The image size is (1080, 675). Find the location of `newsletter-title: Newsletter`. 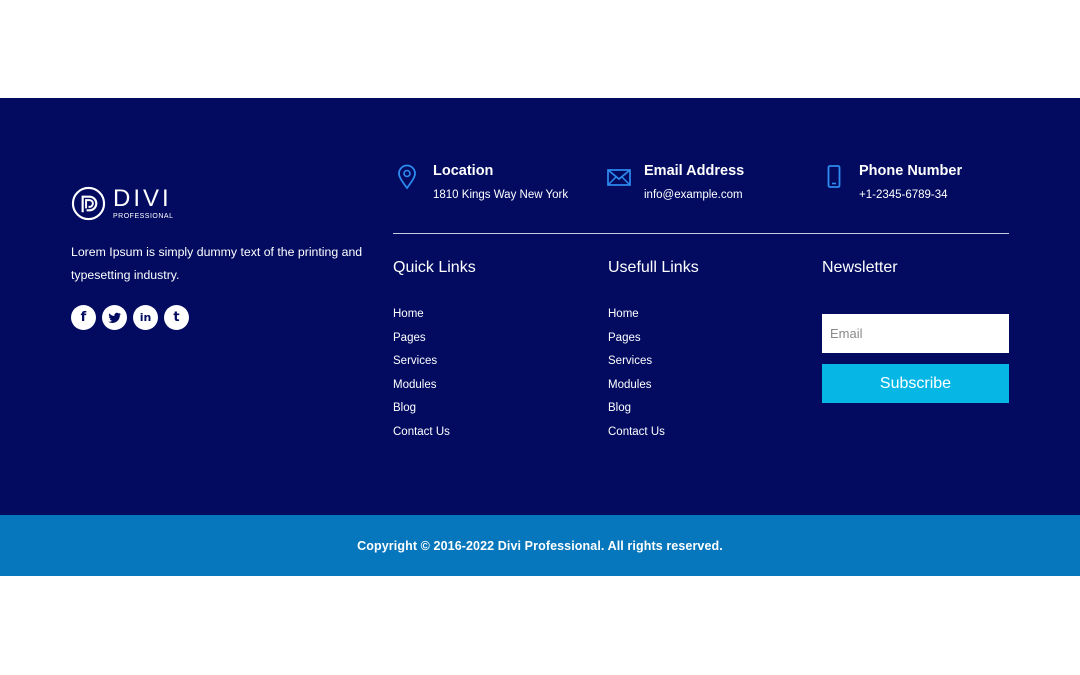

newsletter-title: Newsletter is located at coordinates (860, 267).